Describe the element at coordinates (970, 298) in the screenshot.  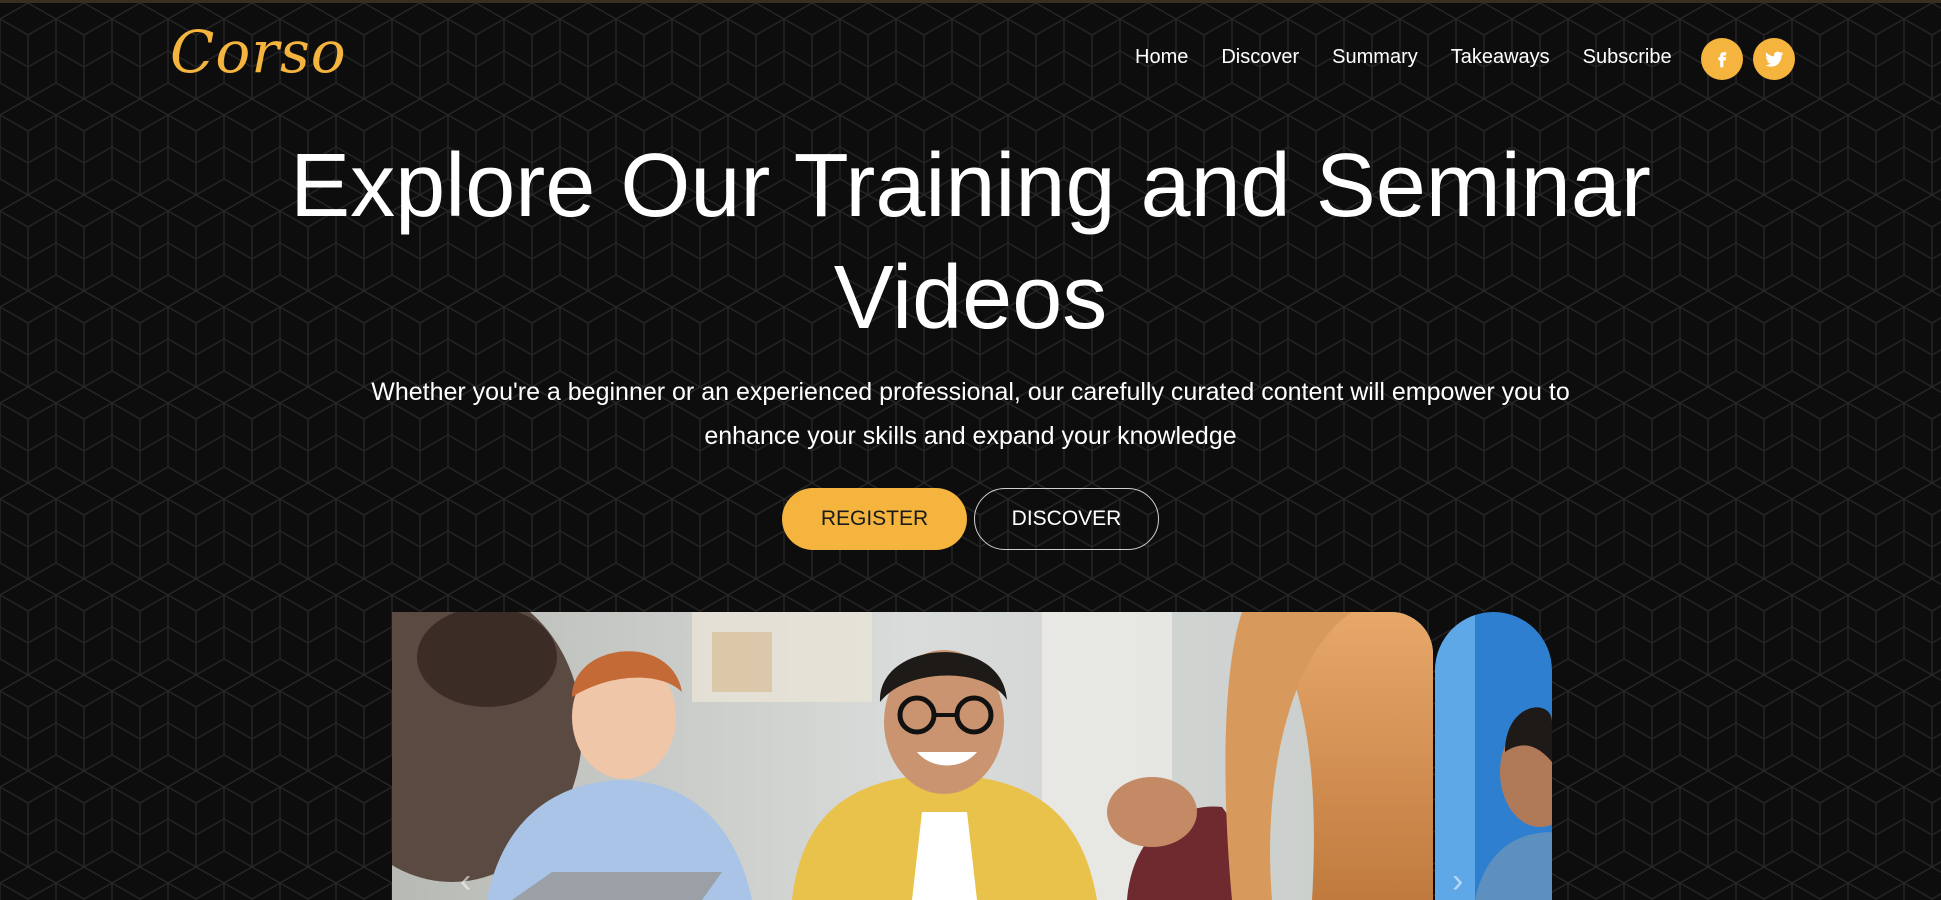
I see `hero-title-line2: Videos` at that location.